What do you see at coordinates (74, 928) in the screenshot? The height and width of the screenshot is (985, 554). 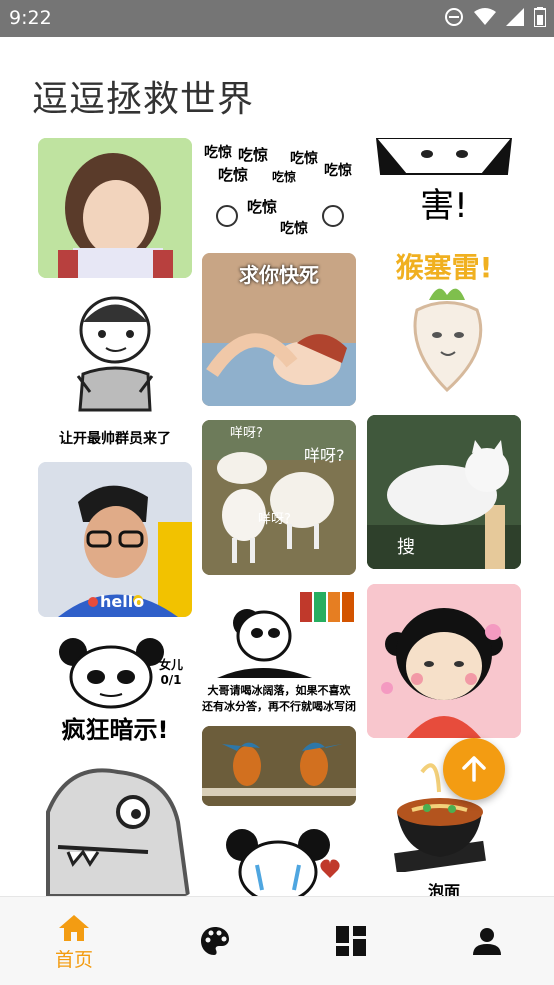 I see `home-icon` at bounding box center [74, 928].